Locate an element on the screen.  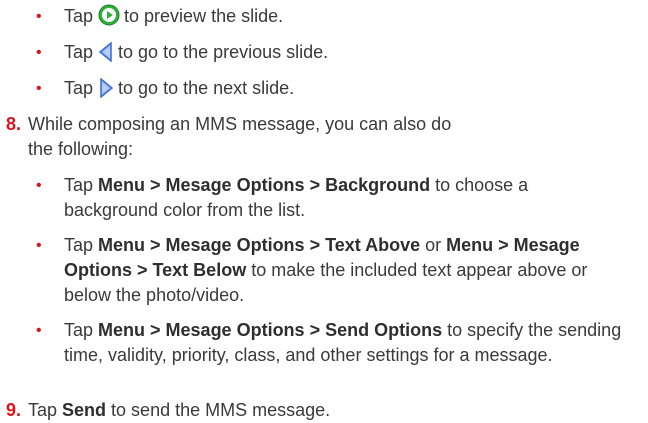
menu-path: Menu > Mesage Options > Text Above is located at coordinates (259, 245).